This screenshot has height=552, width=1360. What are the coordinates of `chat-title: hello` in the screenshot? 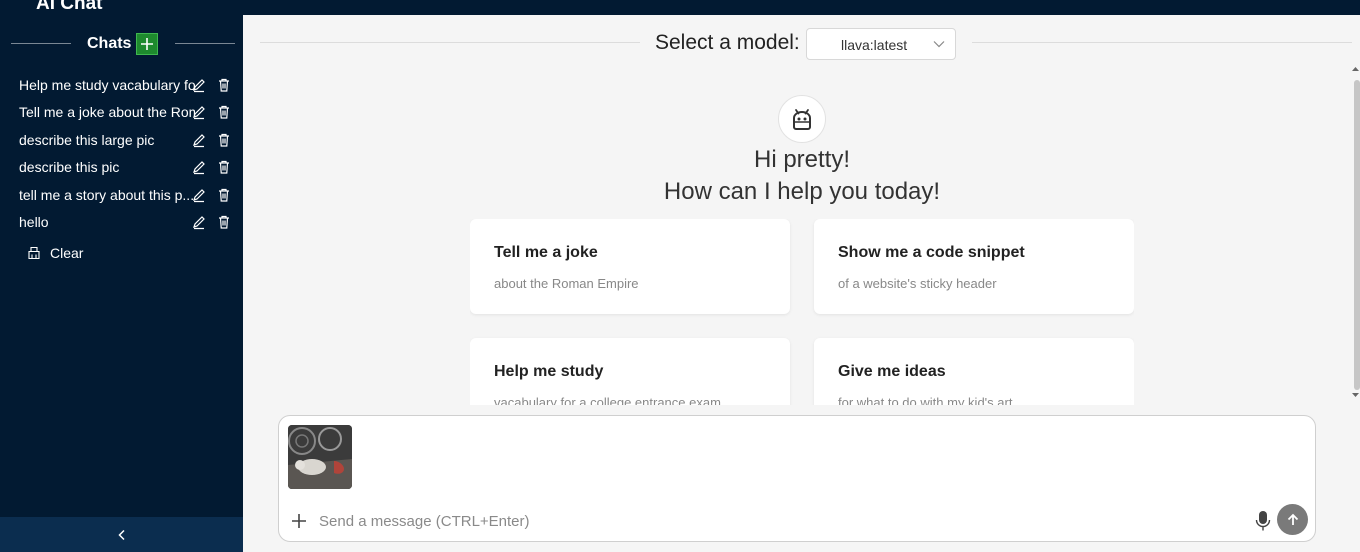 It's located at (34, 221).